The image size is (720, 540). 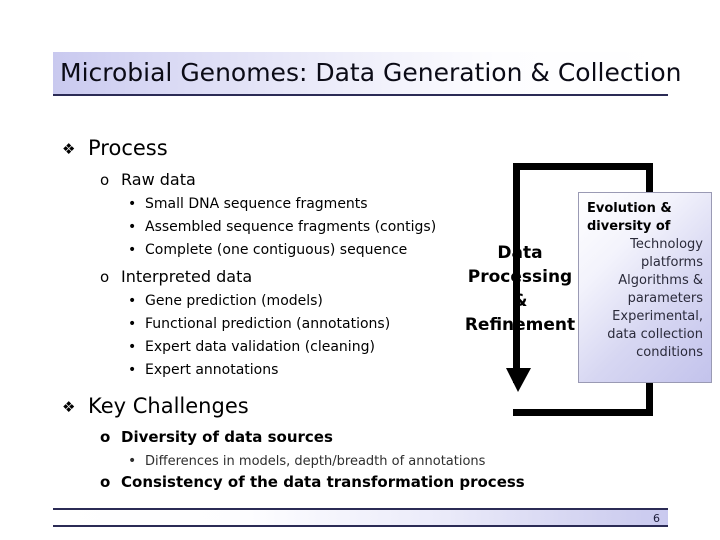 What do you see at coordinates (655, 334) in the screenshot?
I see `factors-box-item-experimental: Experimental, data collection conditions` at bounding box center [655, 334].